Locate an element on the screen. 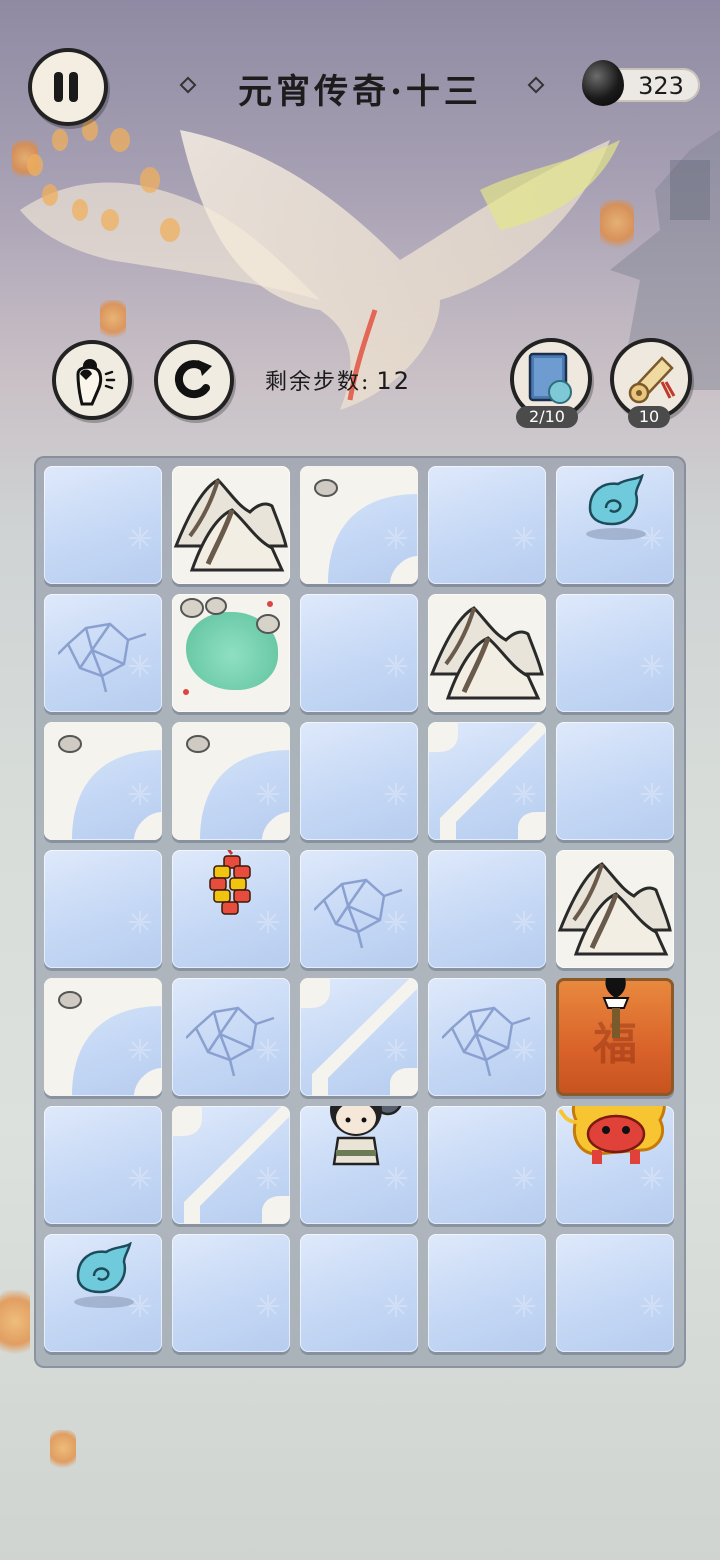 The image size is (720, 1560). board-tile-fire-lion is located at coordinates (615, 1165).